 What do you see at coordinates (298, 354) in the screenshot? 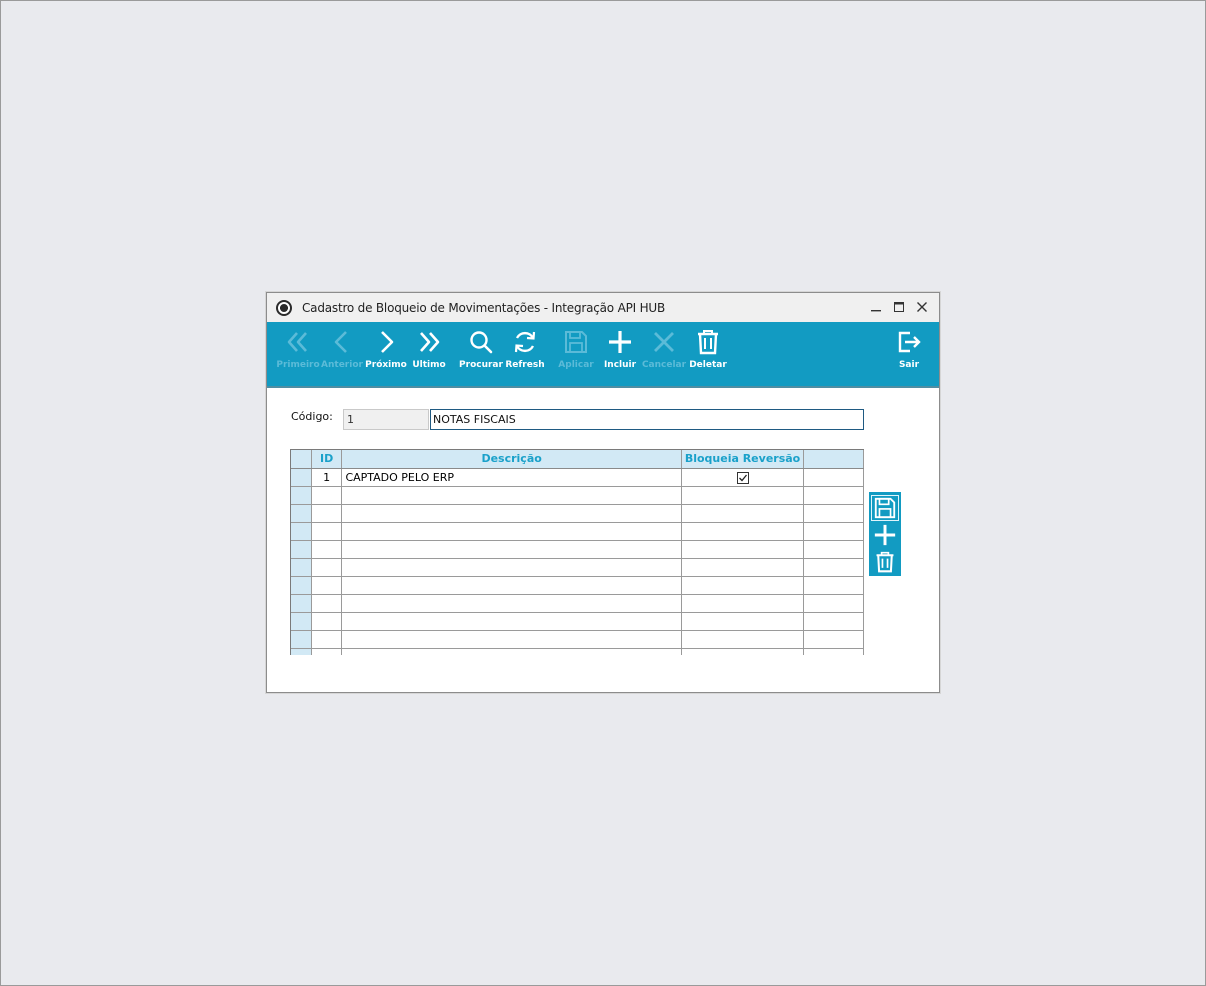
I see `toolbar-button-primeiro: Primeiro` at bounding box center [298, 354].